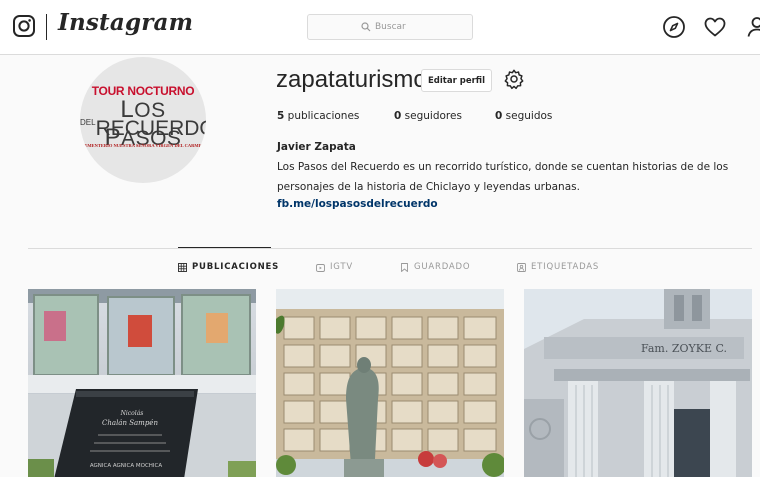  I want to click on svg-text: Chalán Sampén, so click(130, 423).